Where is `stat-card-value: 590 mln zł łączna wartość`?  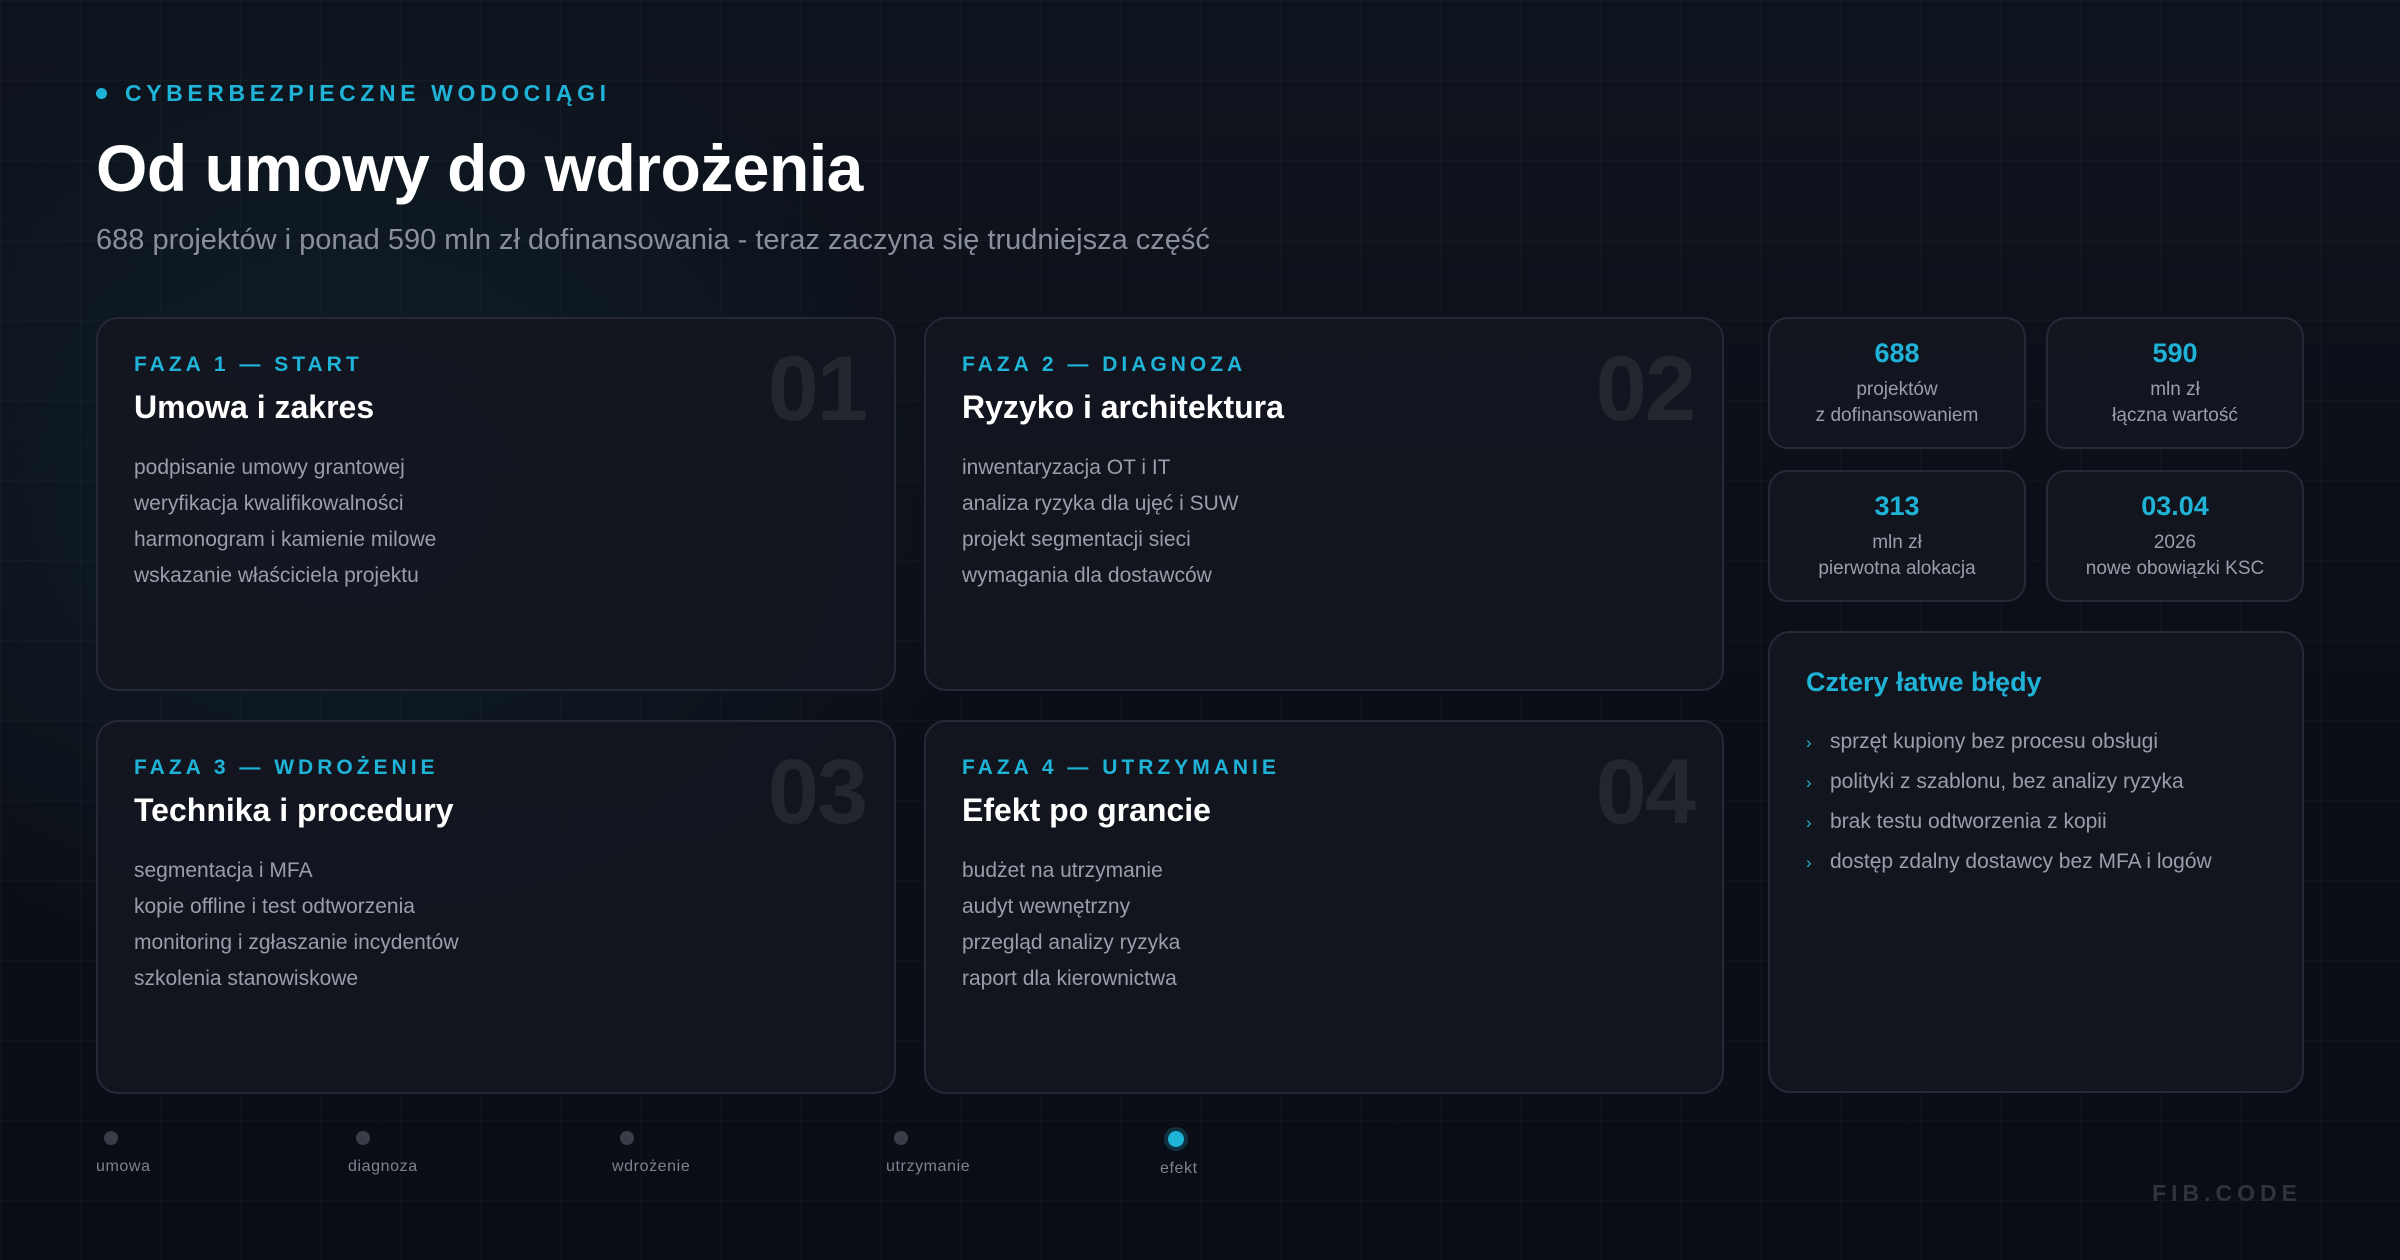 stat-card-value: 590 mln zł łączna wartość is located at coordinates (2175, 383).